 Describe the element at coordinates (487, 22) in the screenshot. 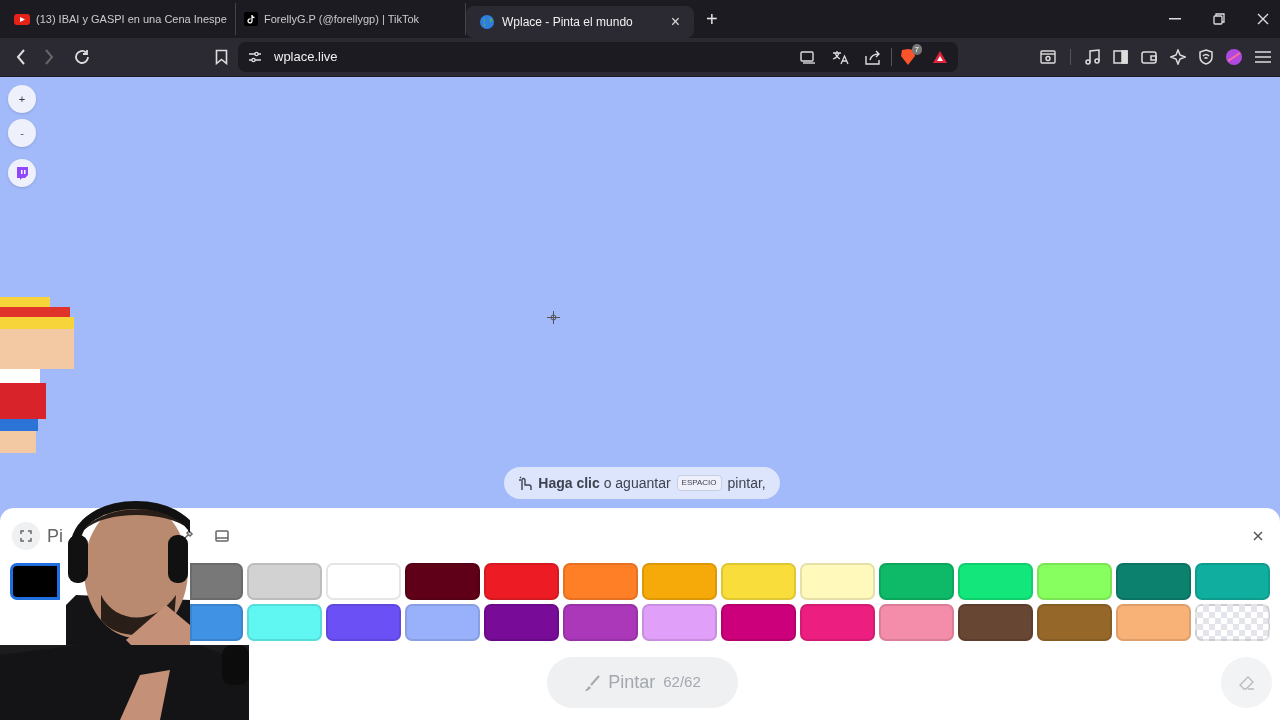

I see `globe-icon` at that location.